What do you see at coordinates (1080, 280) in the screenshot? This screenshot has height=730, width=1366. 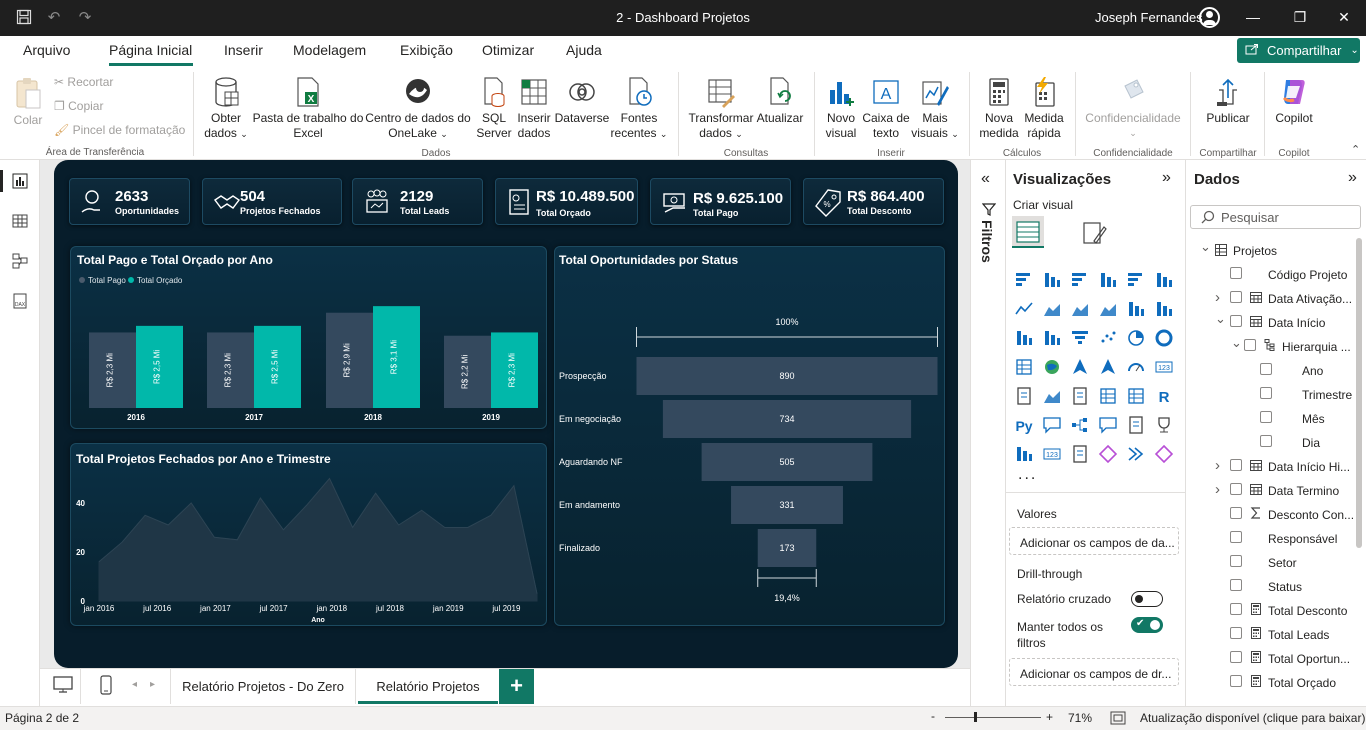 I see `clustered-bar-icon` at bounding box center [1080, 280].